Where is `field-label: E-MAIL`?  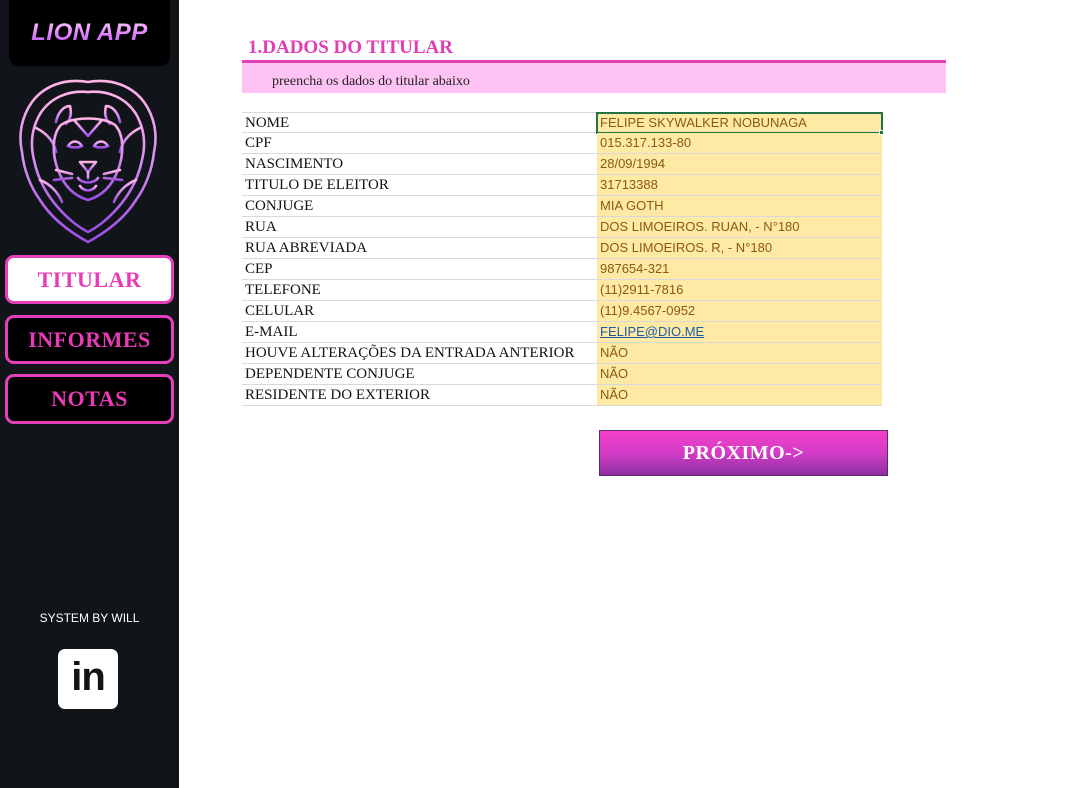 field-label: E-MAIL is located at coordinates (271, 332).